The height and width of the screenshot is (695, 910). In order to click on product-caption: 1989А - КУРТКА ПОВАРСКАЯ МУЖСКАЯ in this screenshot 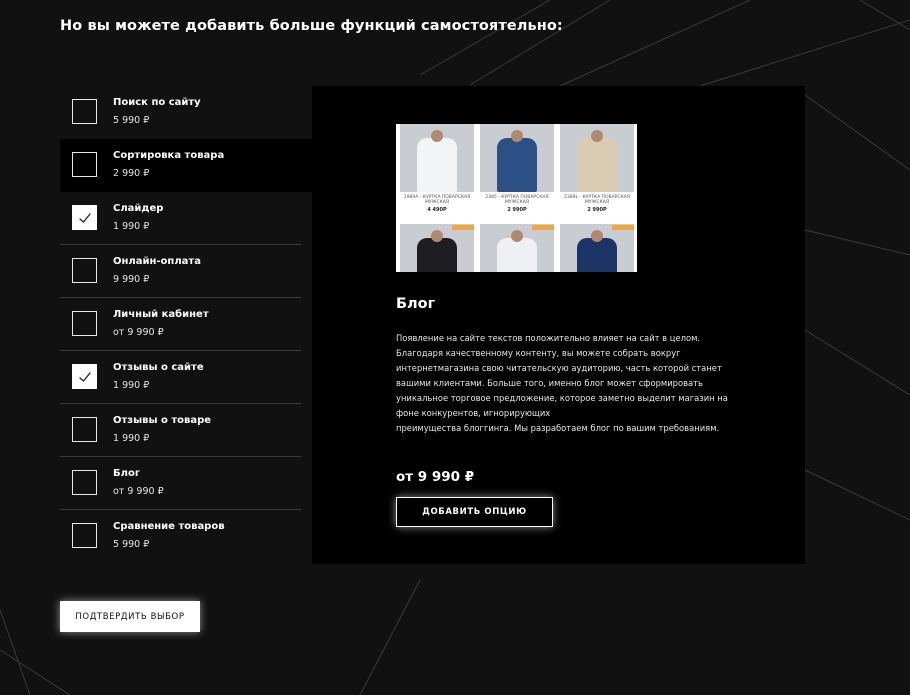, I will do `click(437, 200)`.